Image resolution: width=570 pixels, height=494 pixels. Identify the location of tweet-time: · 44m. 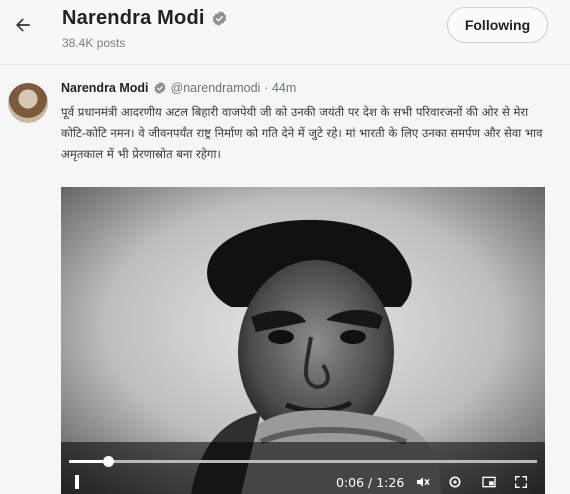
(280, 88).